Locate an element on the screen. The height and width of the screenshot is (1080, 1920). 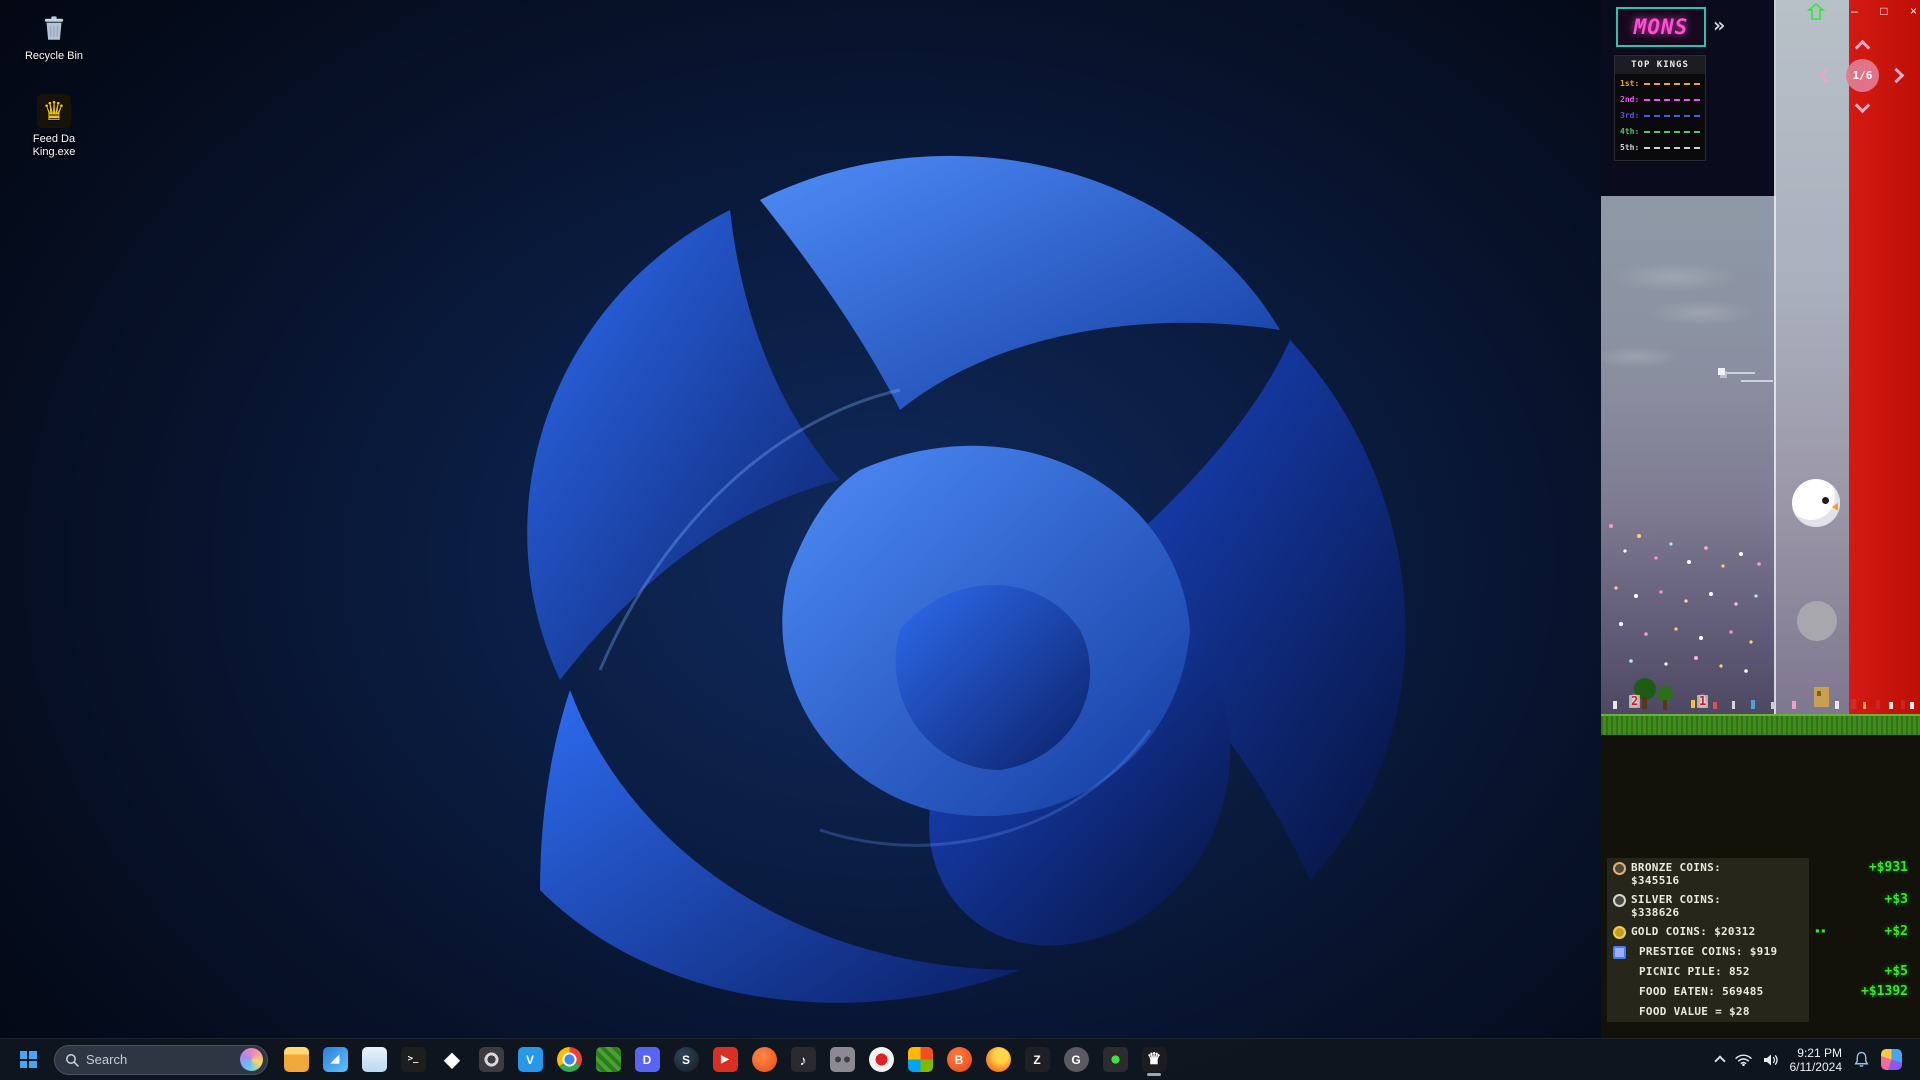
leaderboard-rank: 3rd: is located at coordinates (1630, 115).